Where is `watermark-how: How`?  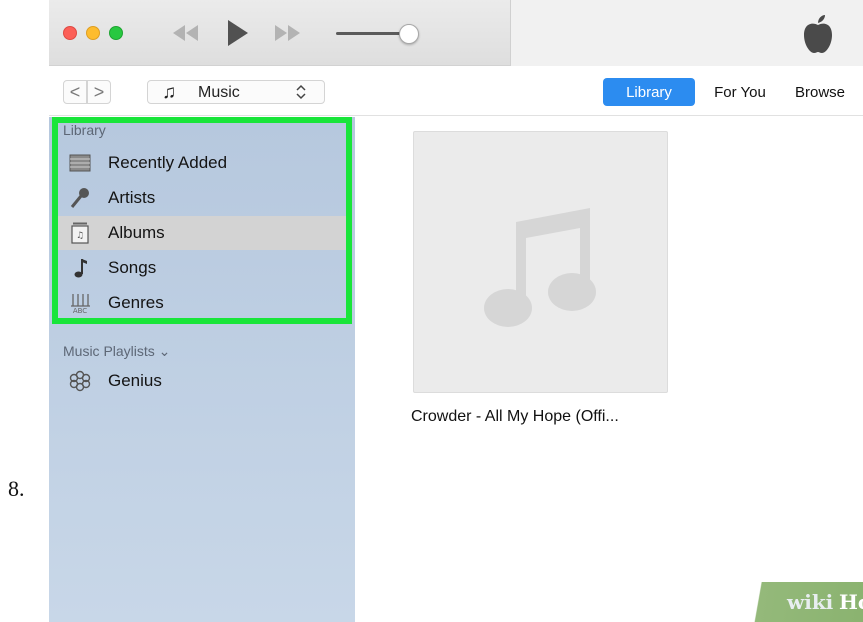
watermark-how: How is located at coordinates (851, 602).